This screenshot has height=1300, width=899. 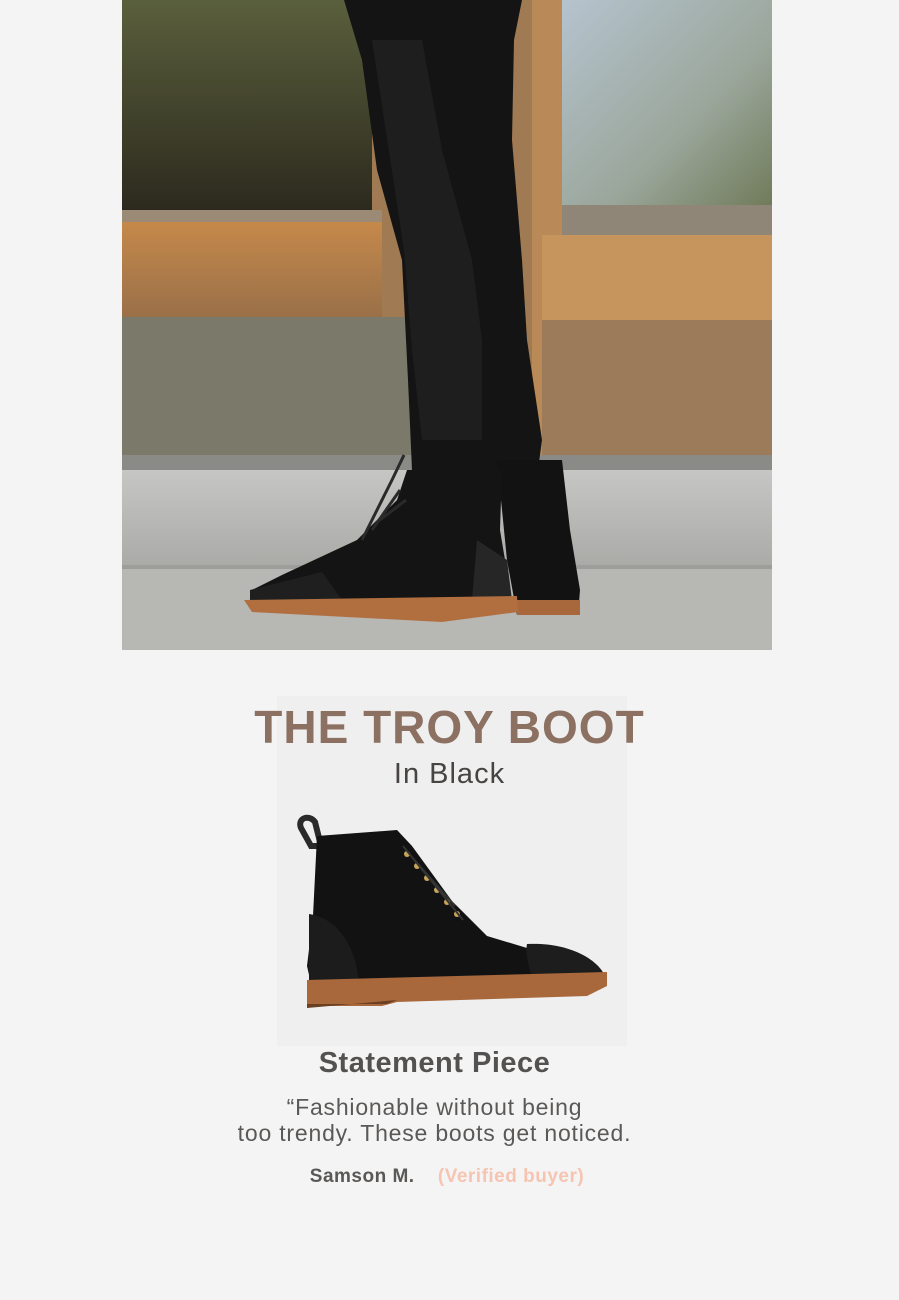 I want to click on review-author-row: Samson M. (Verified buyer), so click(x=447, y=1177).